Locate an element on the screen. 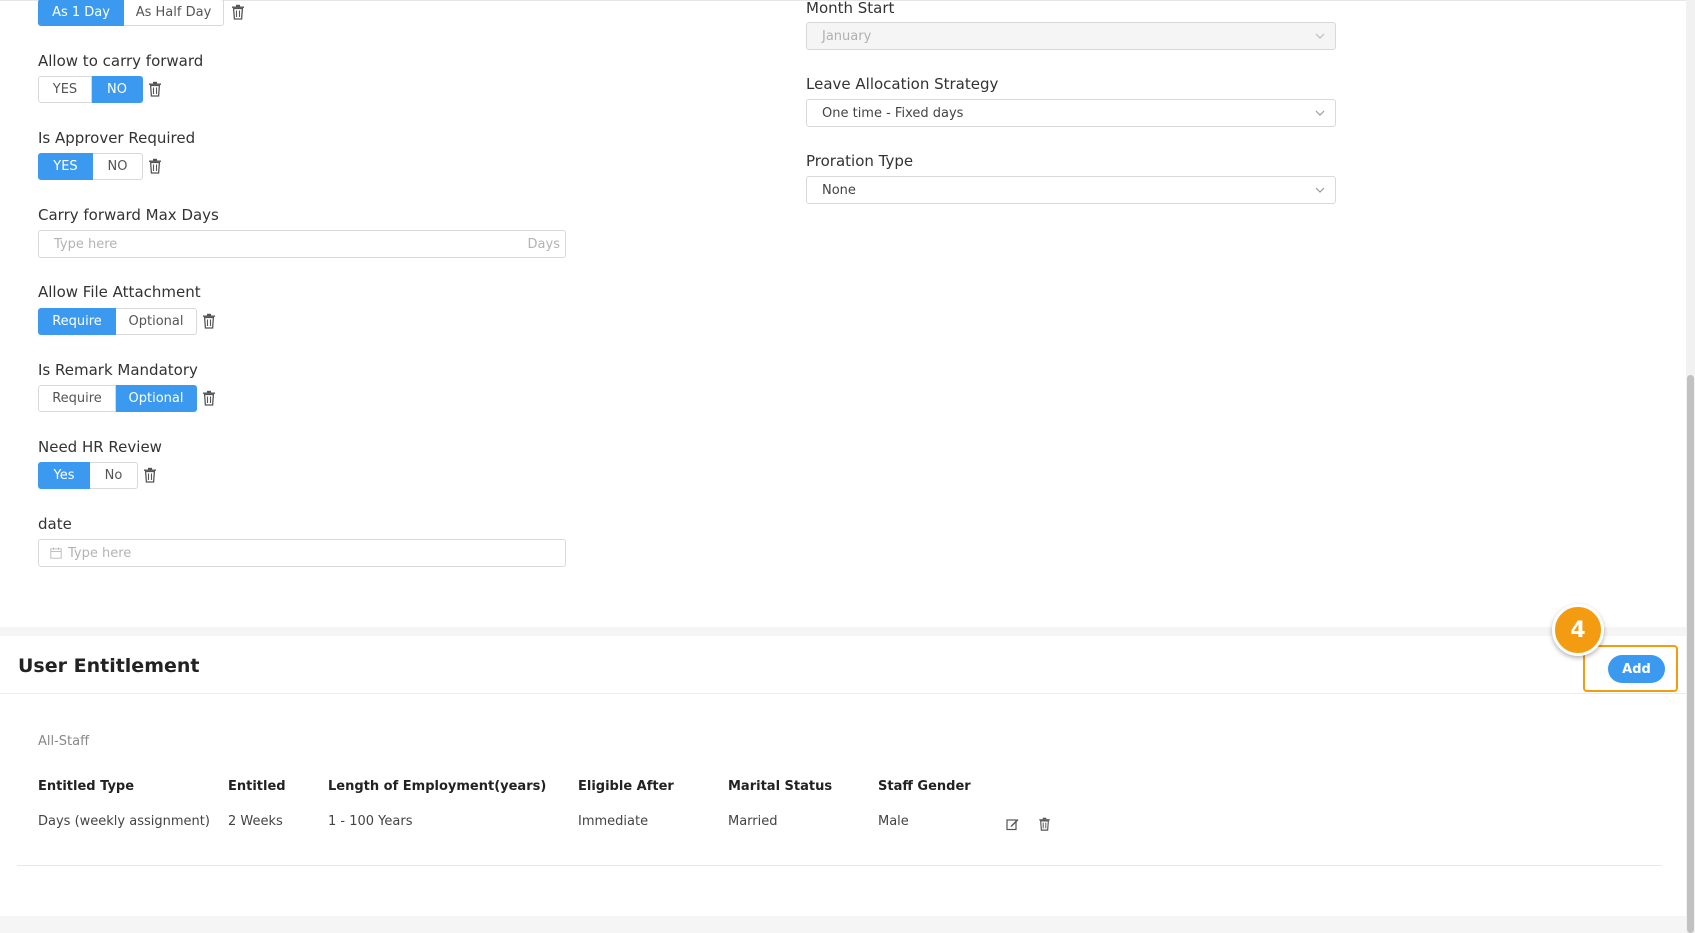 Image resolution: width=1695 pixels, height=933 pixels. column-header-length-of-employment: Length of Employment(years) is located at coordinates (437, 786).